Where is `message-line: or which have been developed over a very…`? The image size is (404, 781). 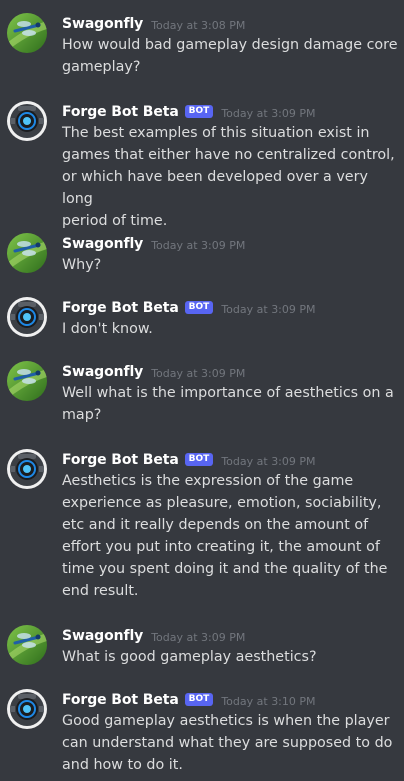
message-line: or which have been developed over a very… is located at coordinates (215, 188).